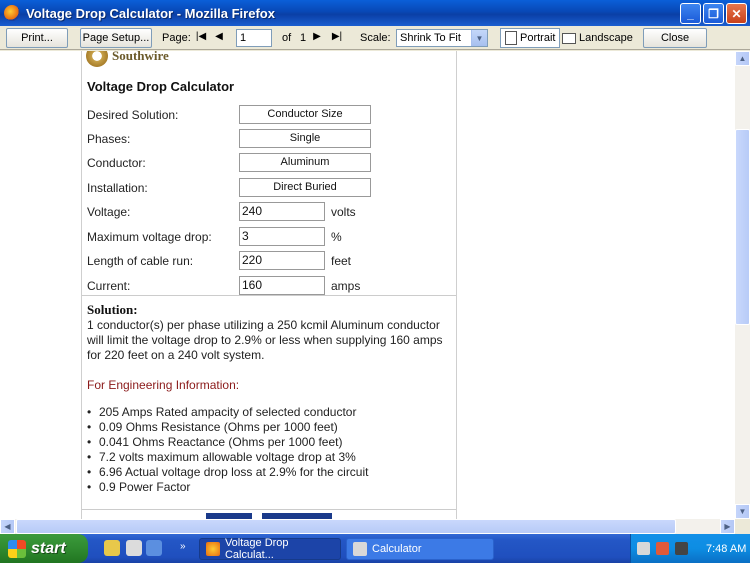 Image resolution: width=750 pixels, height=563 pixels. Describe the element at coordinates (176, 38) in the screenshot. I see `page-label: Page:` at that location.